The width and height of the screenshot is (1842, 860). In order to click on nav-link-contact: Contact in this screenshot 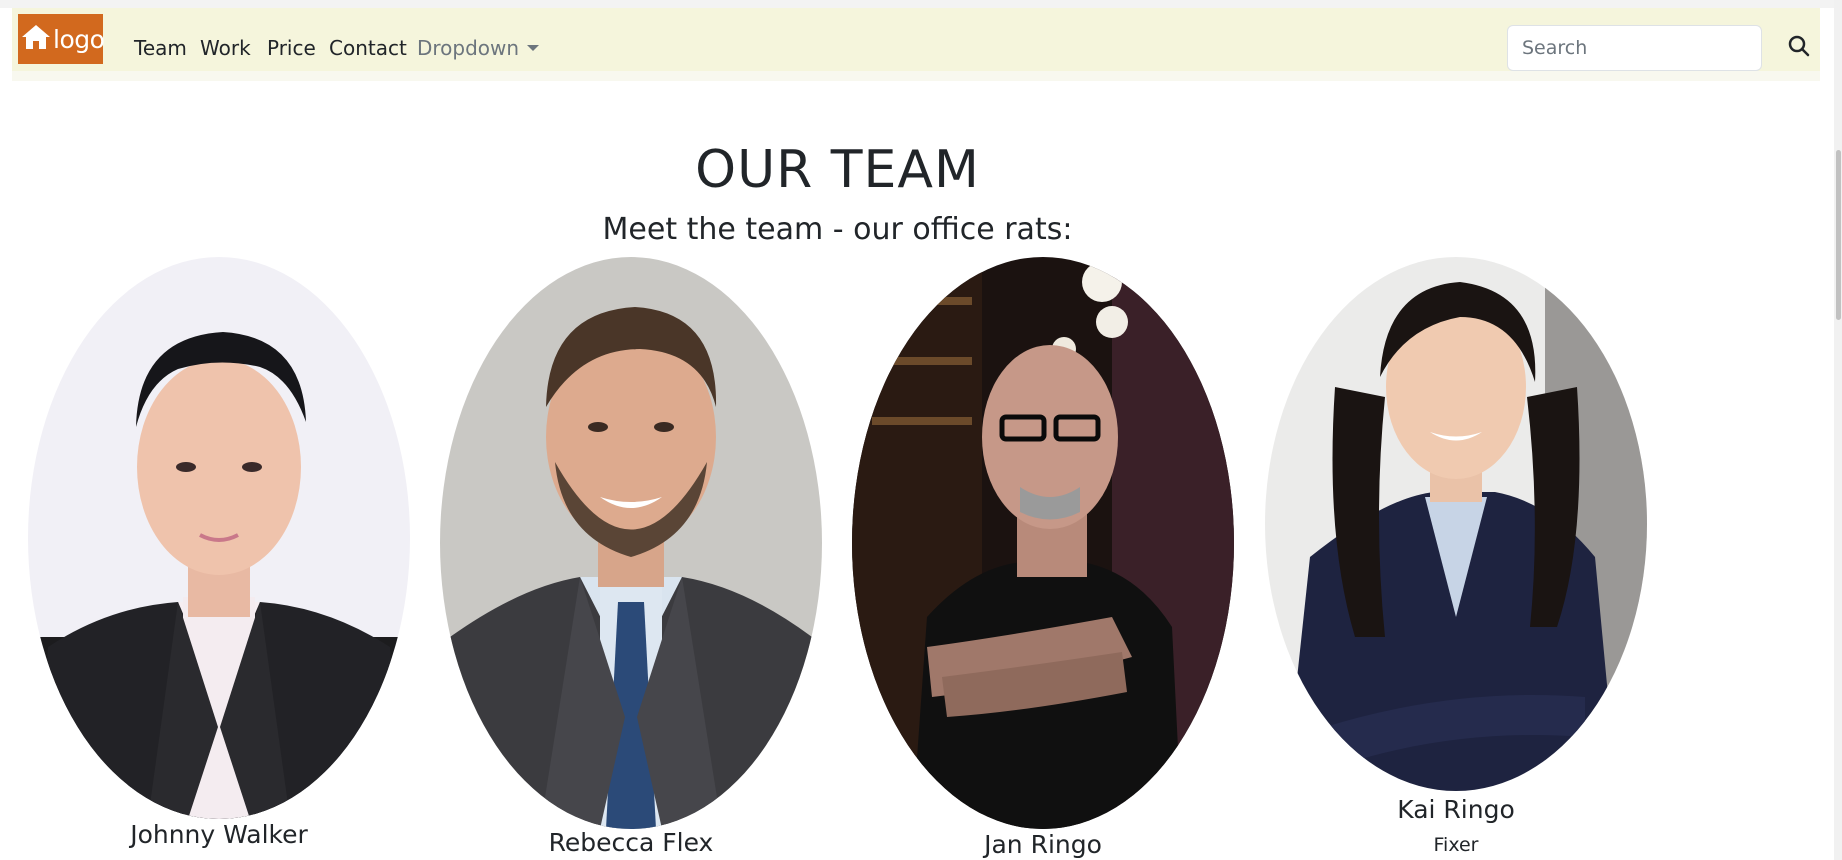, I will do `click(368, 48)`.